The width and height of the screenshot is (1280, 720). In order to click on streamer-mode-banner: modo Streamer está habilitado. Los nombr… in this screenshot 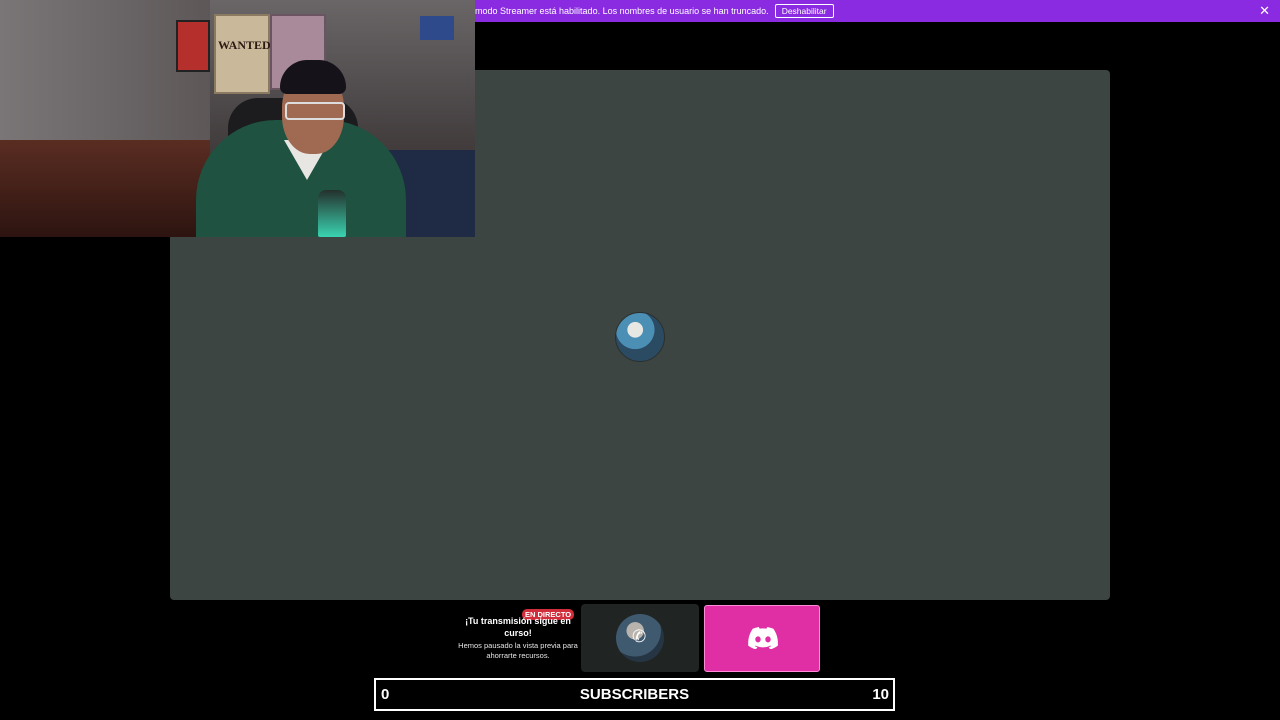, I will do `click(877, 11)`.